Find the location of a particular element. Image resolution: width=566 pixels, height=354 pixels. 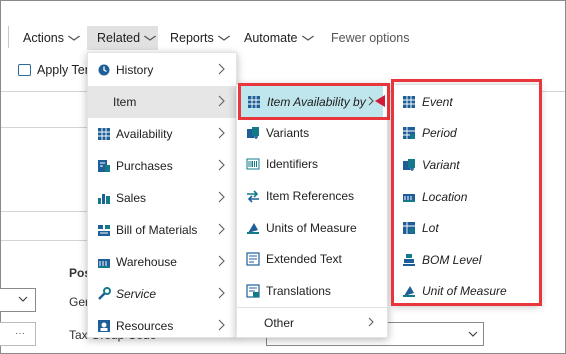

command-bar-separator is located at coordinates (8, 37).